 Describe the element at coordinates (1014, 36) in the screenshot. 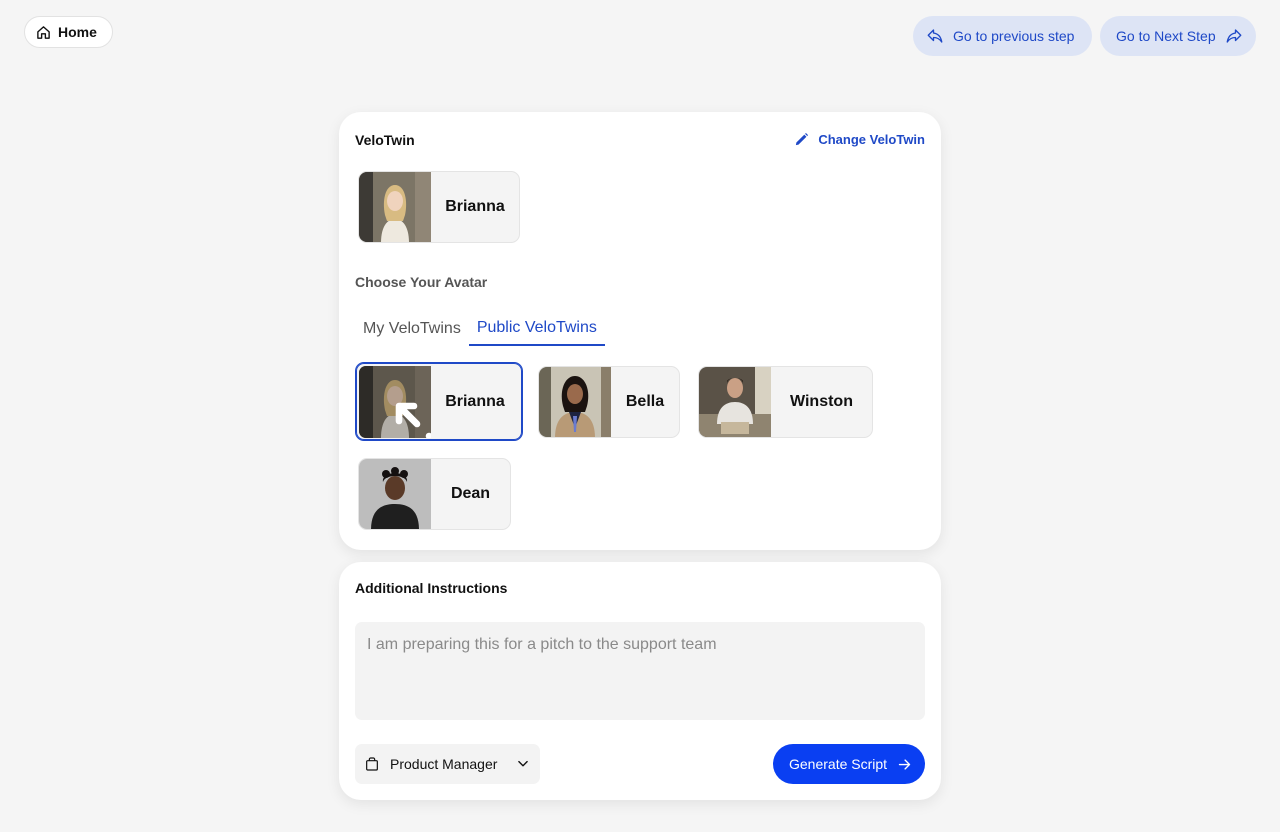

I see `previous-step-label: Go to previous step` at that location.